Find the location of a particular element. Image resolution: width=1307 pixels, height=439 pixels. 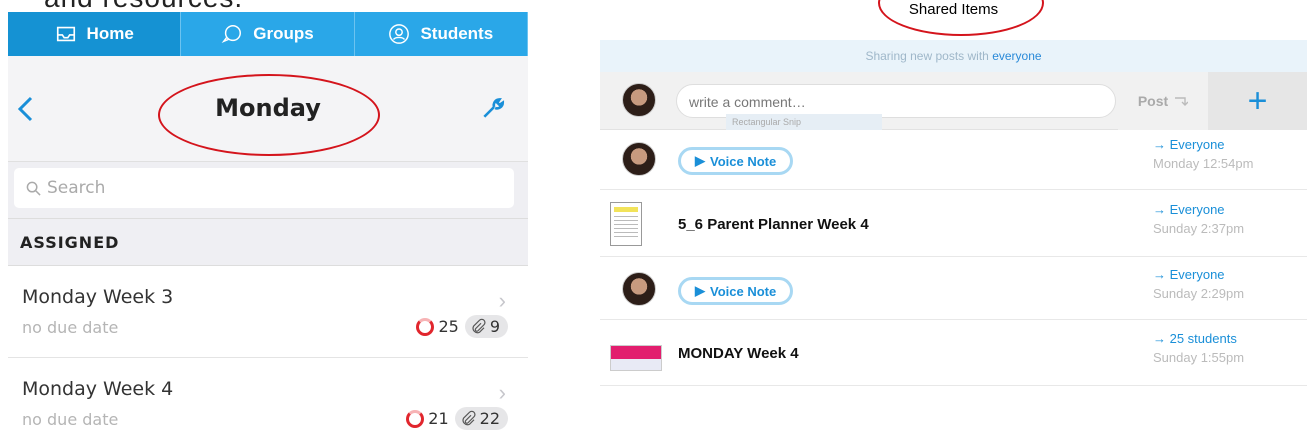

share-time: Sunday 1:55pm is located at coordinates (1199, 357).